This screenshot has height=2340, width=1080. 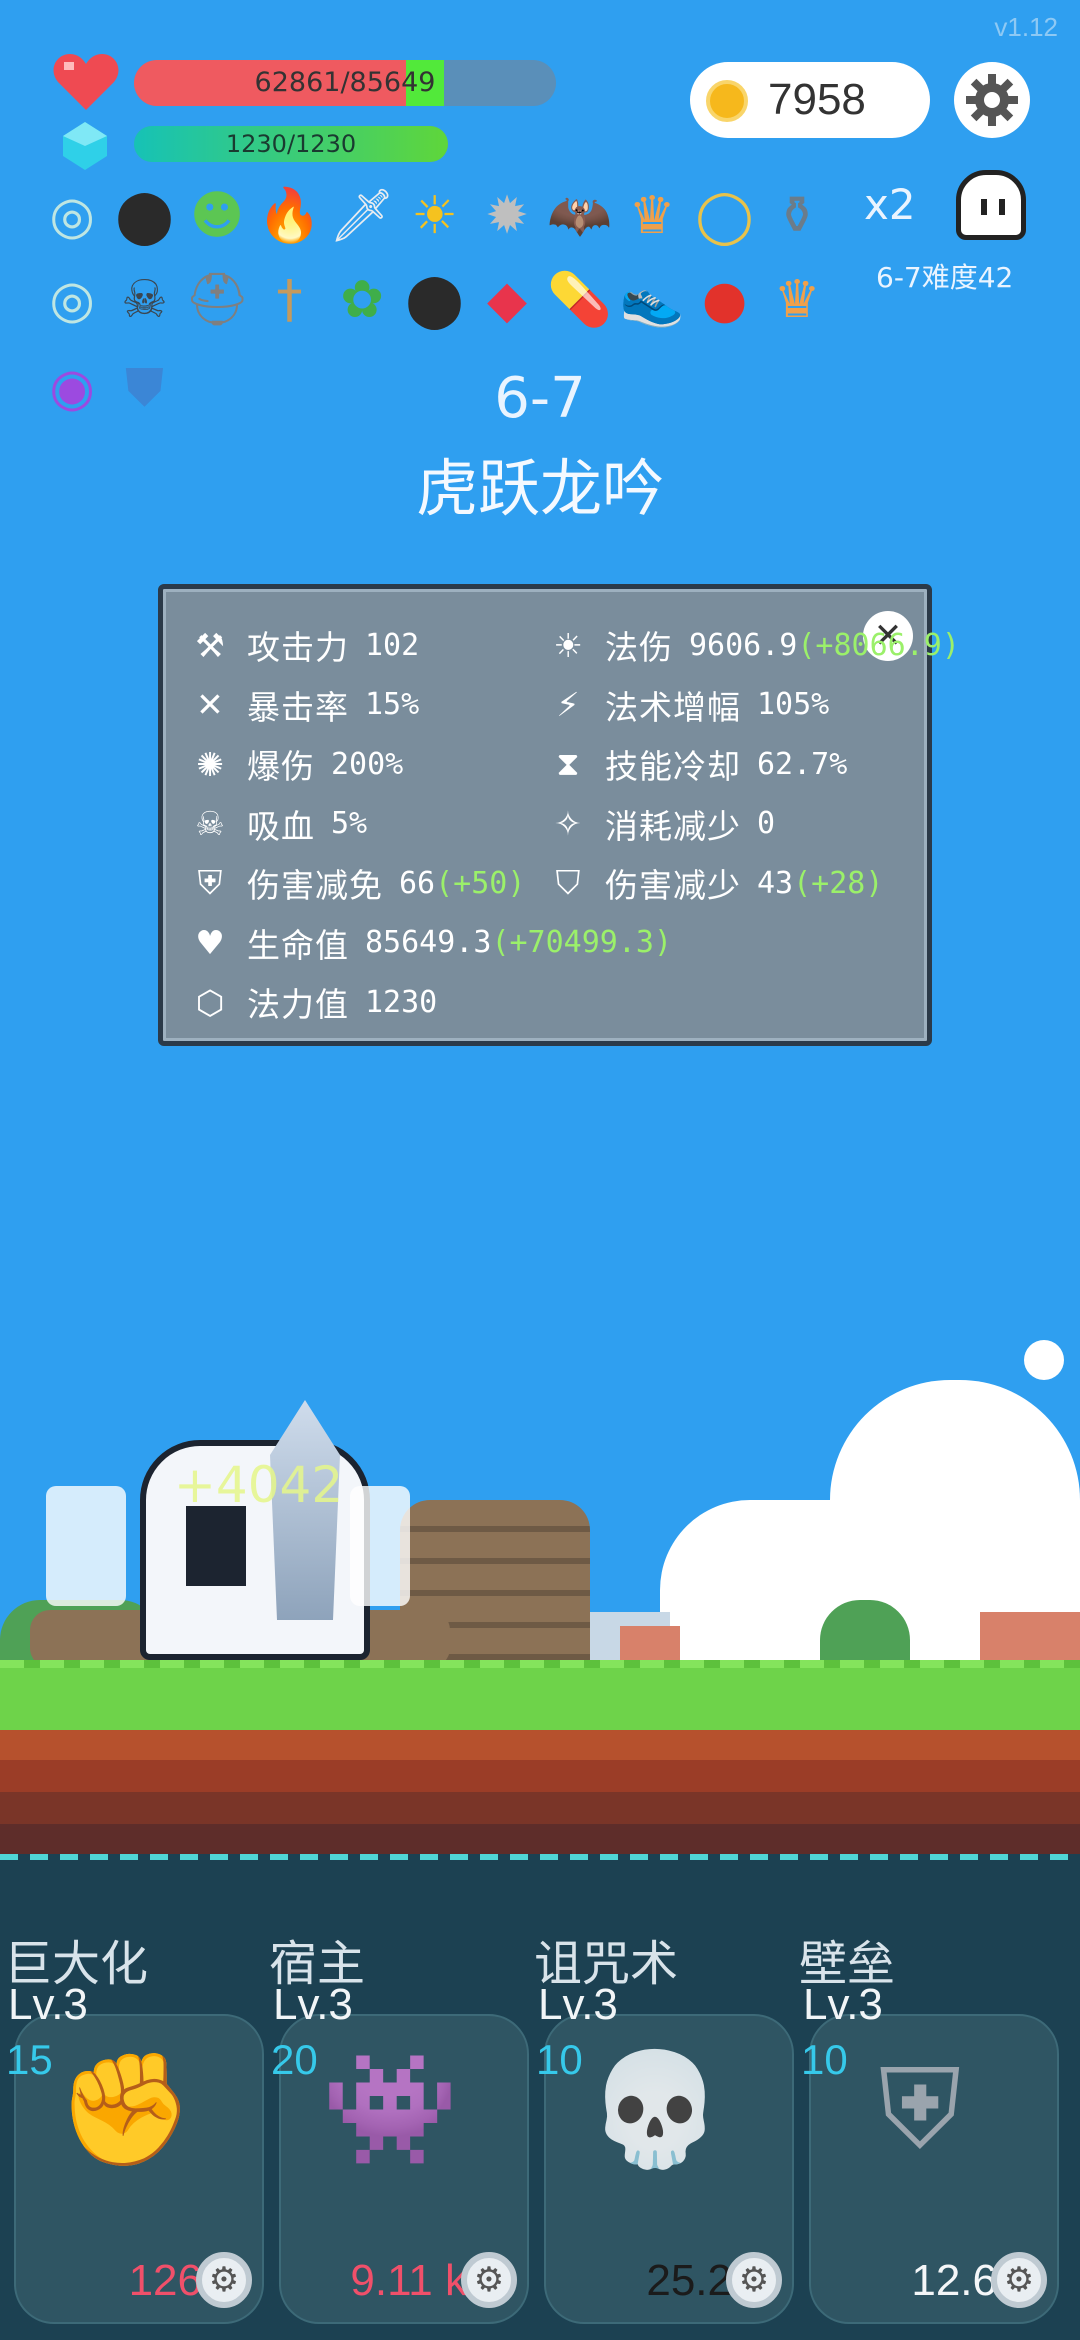 What do you see at coordinates (991, 205) in the screenshot?
I see `ghost-icon` at bounding box center [991, 205].